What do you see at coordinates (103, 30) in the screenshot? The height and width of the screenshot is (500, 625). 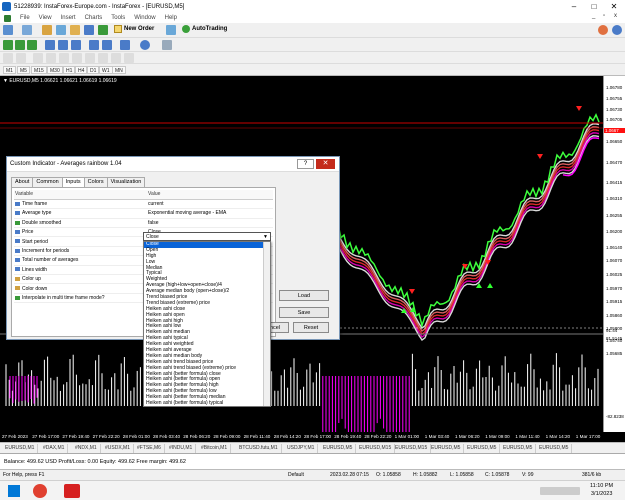 I see `tester-icon` at bounding box center [103, 30].